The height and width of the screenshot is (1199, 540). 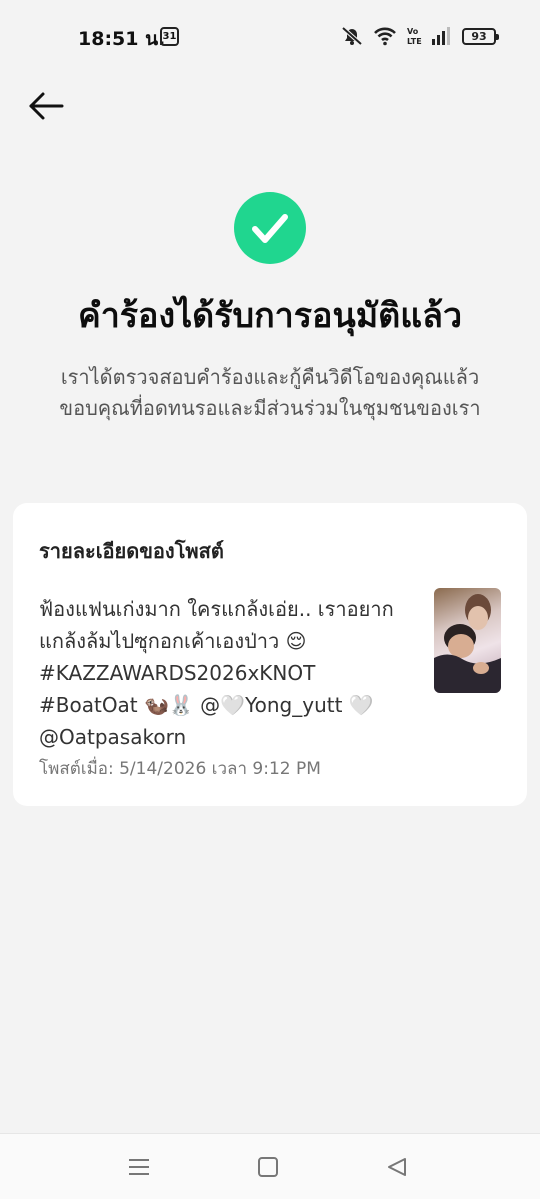 I want to click on svg-text: LTE, so click(x=414, y=41).